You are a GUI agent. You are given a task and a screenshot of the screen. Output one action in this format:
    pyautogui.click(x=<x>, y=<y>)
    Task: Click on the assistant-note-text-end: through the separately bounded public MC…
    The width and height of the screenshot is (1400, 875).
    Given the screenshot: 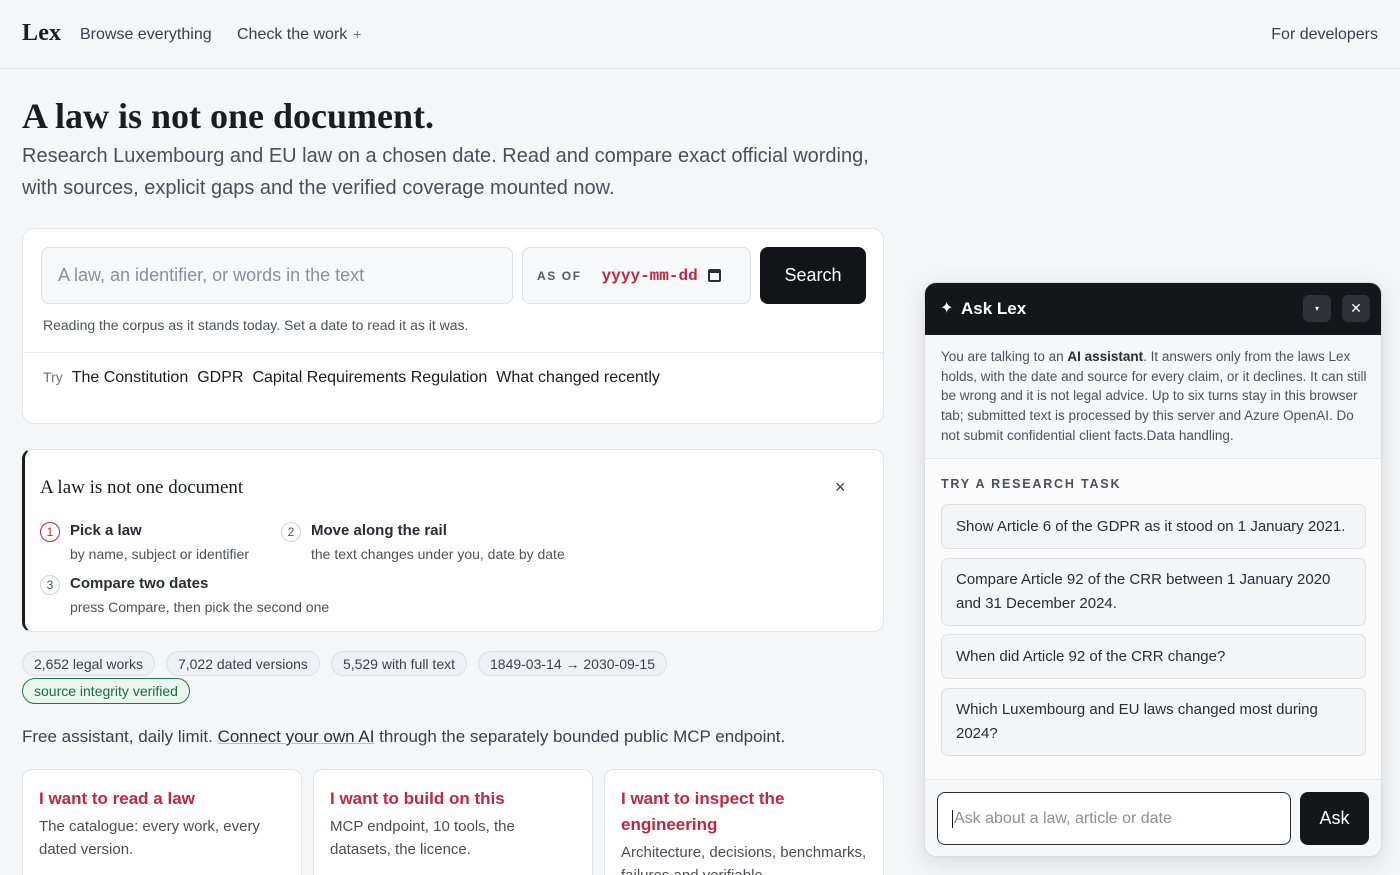 What is the action you would take?
    pyautogui.click(x=580, y=736)
    